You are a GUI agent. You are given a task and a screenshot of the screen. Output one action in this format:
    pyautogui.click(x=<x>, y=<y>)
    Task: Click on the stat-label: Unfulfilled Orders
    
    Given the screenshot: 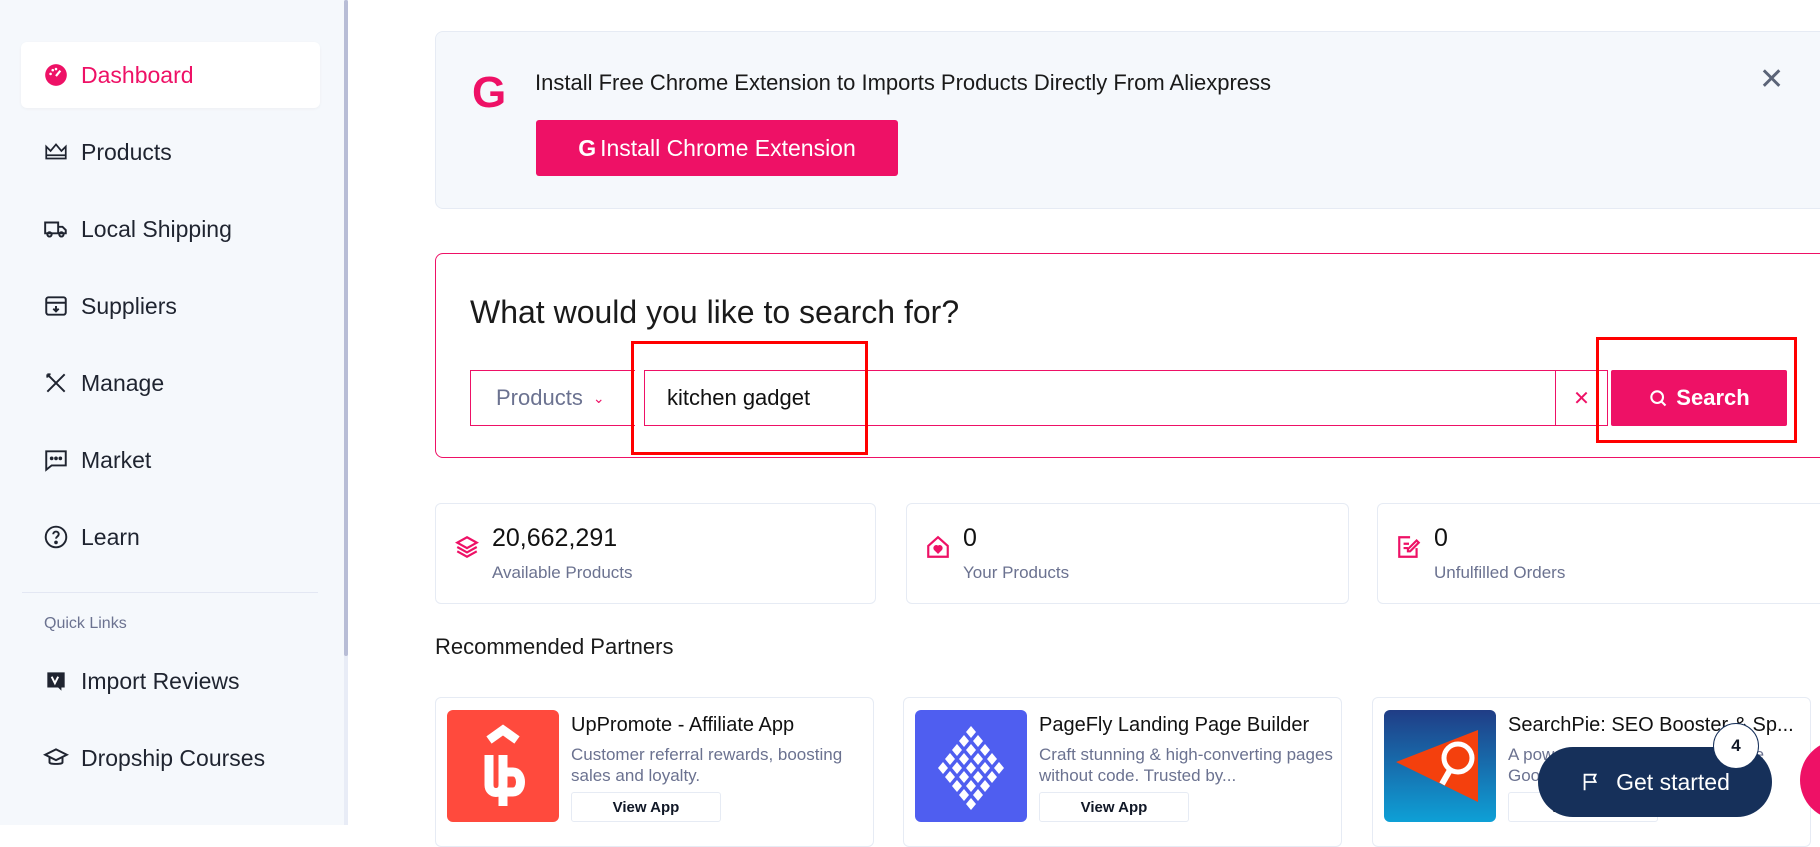 What is the action you would take?
    pyautogui.click(x=1500, y=572)
    